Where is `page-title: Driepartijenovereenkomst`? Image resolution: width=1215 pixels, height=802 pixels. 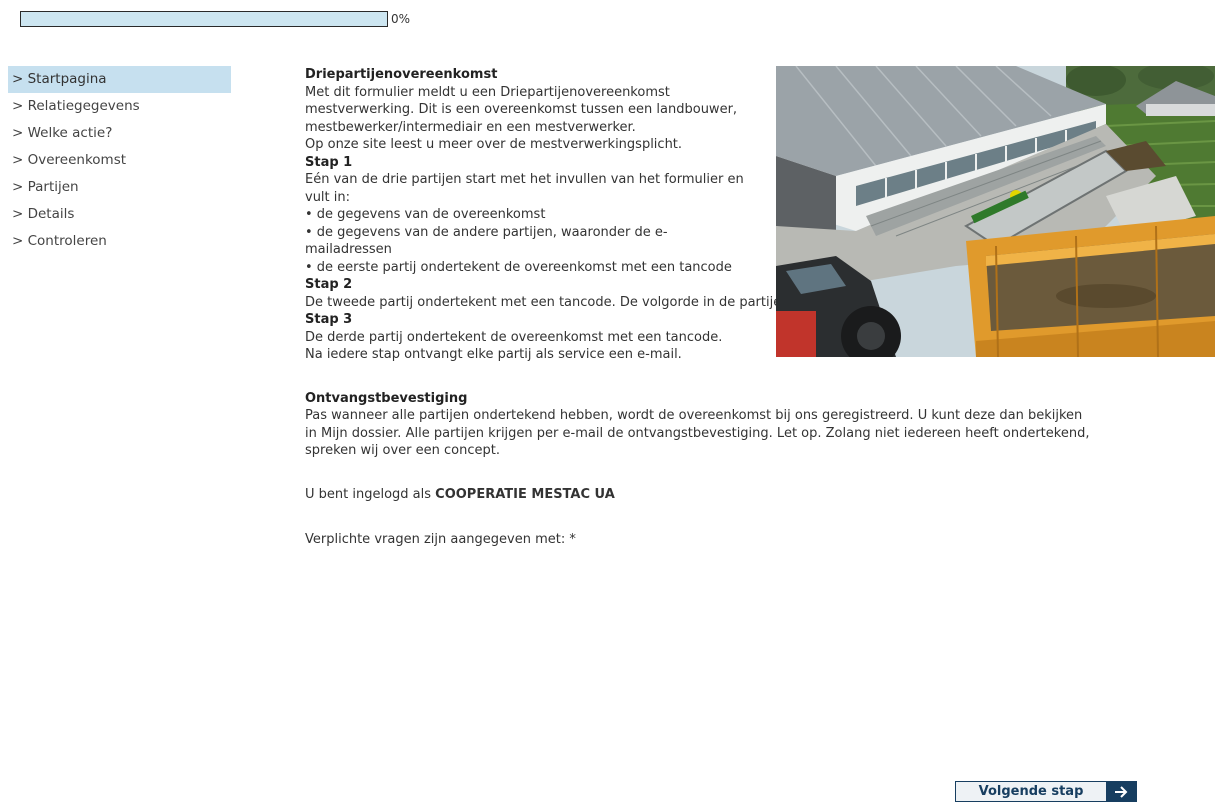 page-title: Driepartijenovereenkomst is located at coordinates (401, 74).